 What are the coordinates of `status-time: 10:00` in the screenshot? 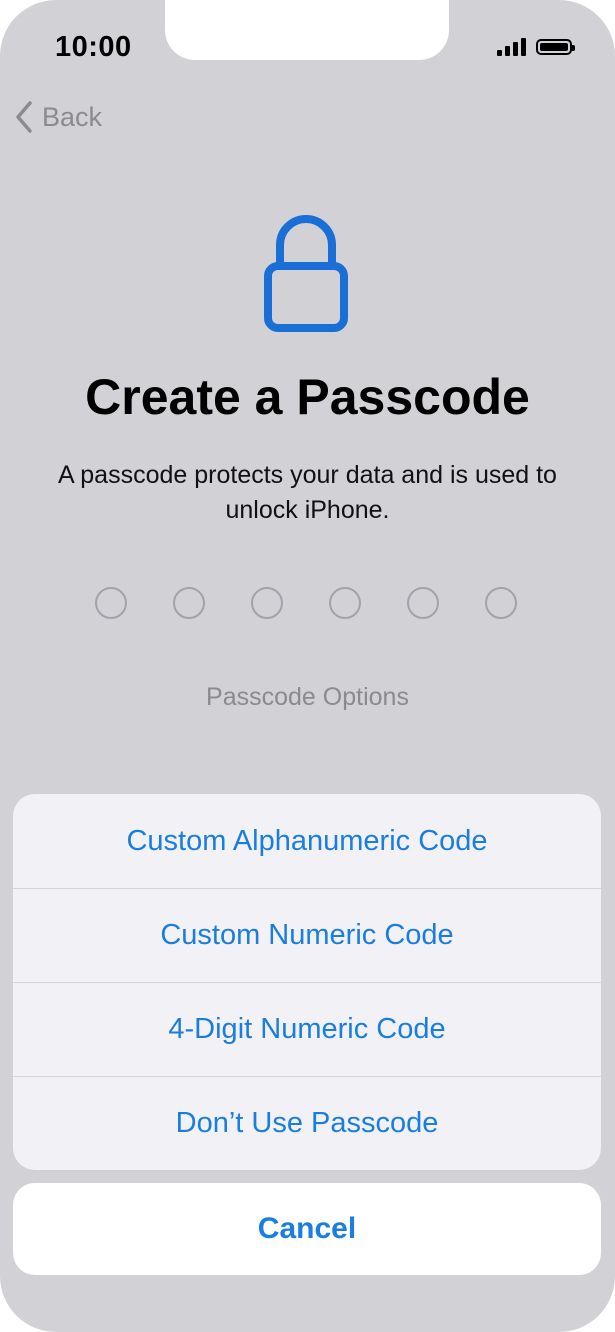 It's located at (93, 47).